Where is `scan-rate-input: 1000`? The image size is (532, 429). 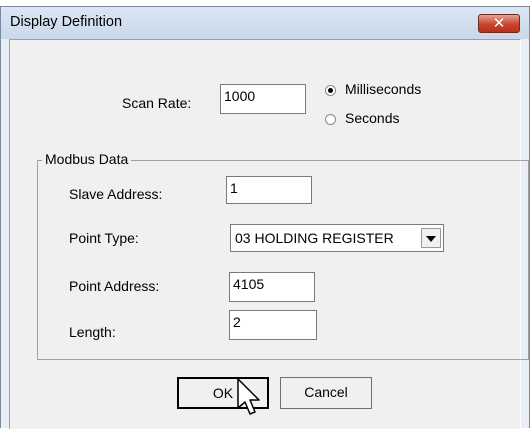
scan-rate-input: 1000 is located at coordinates (263, 99).